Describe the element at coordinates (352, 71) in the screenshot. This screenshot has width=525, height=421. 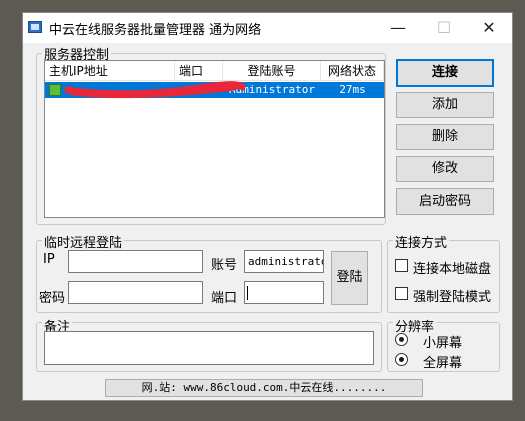
I see `column-header-status: 网络状态` at that location.